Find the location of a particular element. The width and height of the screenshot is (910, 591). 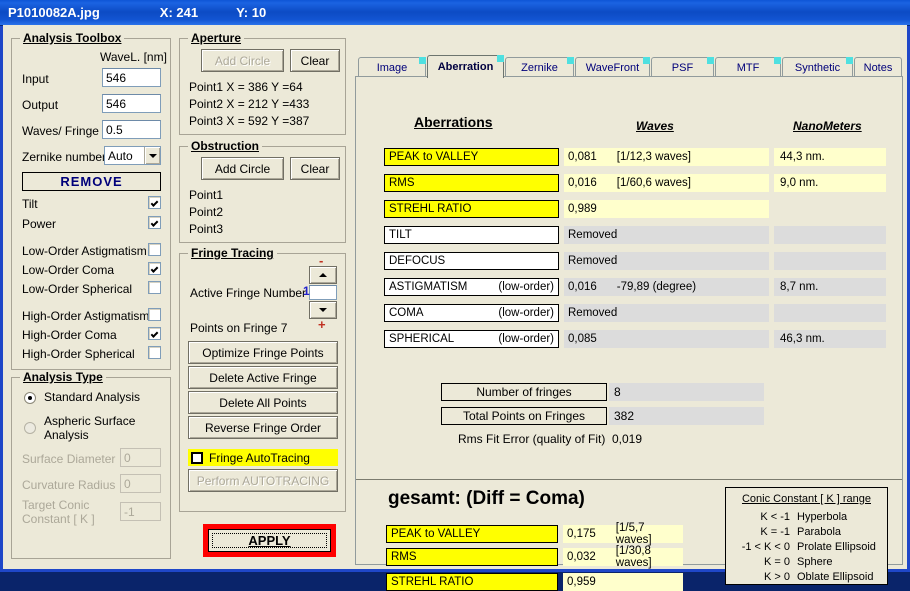

cursor-x-readout: X: 241 is located at coordinates (179, 12).